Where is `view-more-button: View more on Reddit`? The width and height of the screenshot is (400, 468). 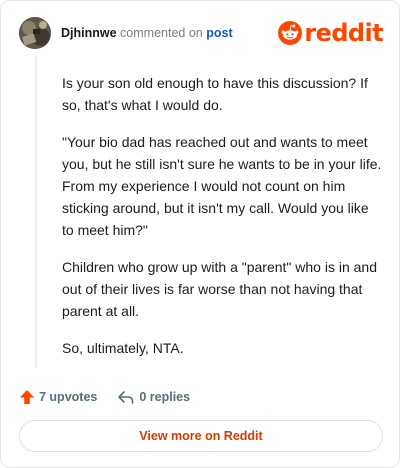
view-more-button: View more on Reddit is located at coordinates (201, 436).